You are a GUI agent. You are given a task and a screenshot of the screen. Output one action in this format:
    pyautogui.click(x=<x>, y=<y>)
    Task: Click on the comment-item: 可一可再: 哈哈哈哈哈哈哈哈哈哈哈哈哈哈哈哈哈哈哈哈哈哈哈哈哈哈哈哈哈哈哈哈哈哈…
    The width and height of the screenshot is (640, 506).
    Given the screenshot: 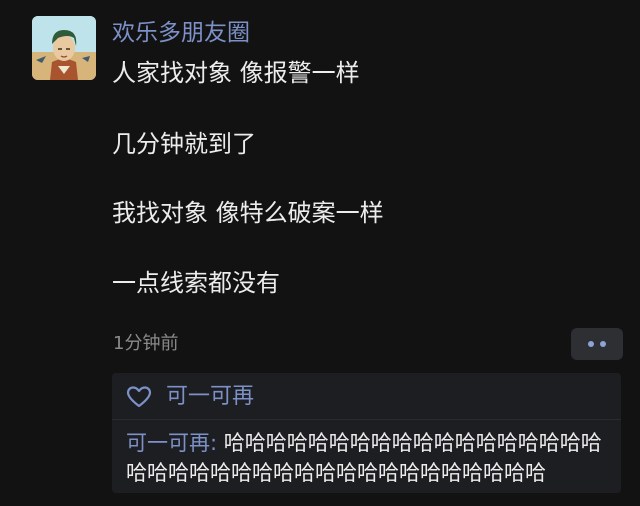 What is the action you would take?
    pyautogui.click(x=368, y=458)
    